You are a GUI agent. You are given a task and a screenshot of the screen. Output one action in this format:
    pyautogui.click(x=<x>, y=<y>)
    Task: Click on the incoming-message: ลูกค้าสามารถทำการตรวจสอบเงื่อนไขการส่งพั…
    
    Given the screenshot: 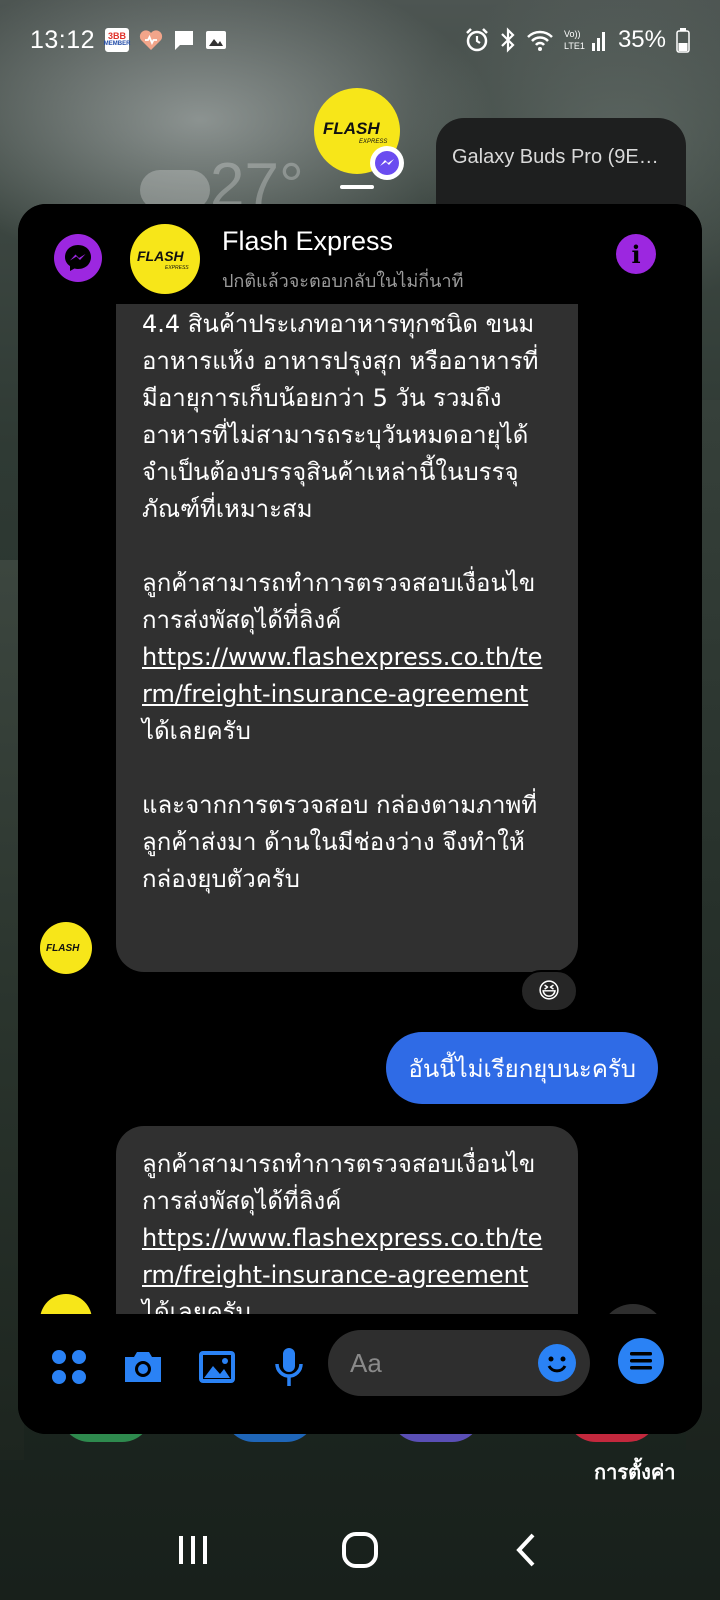 What is the action you would take?
    pyautogui.click(x=347, y=1220)
    